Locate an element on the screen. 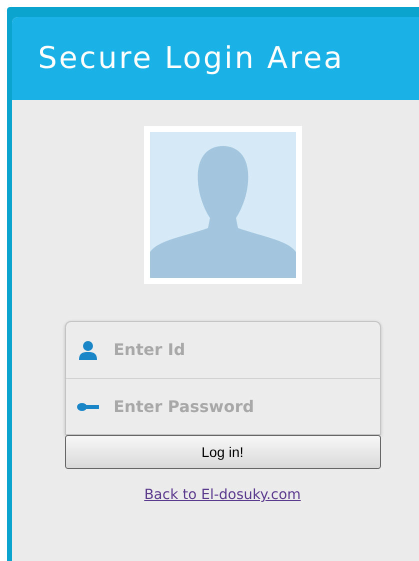 This screenshot has height=561, width=419. user-icon is located at coordinates (88, 350).